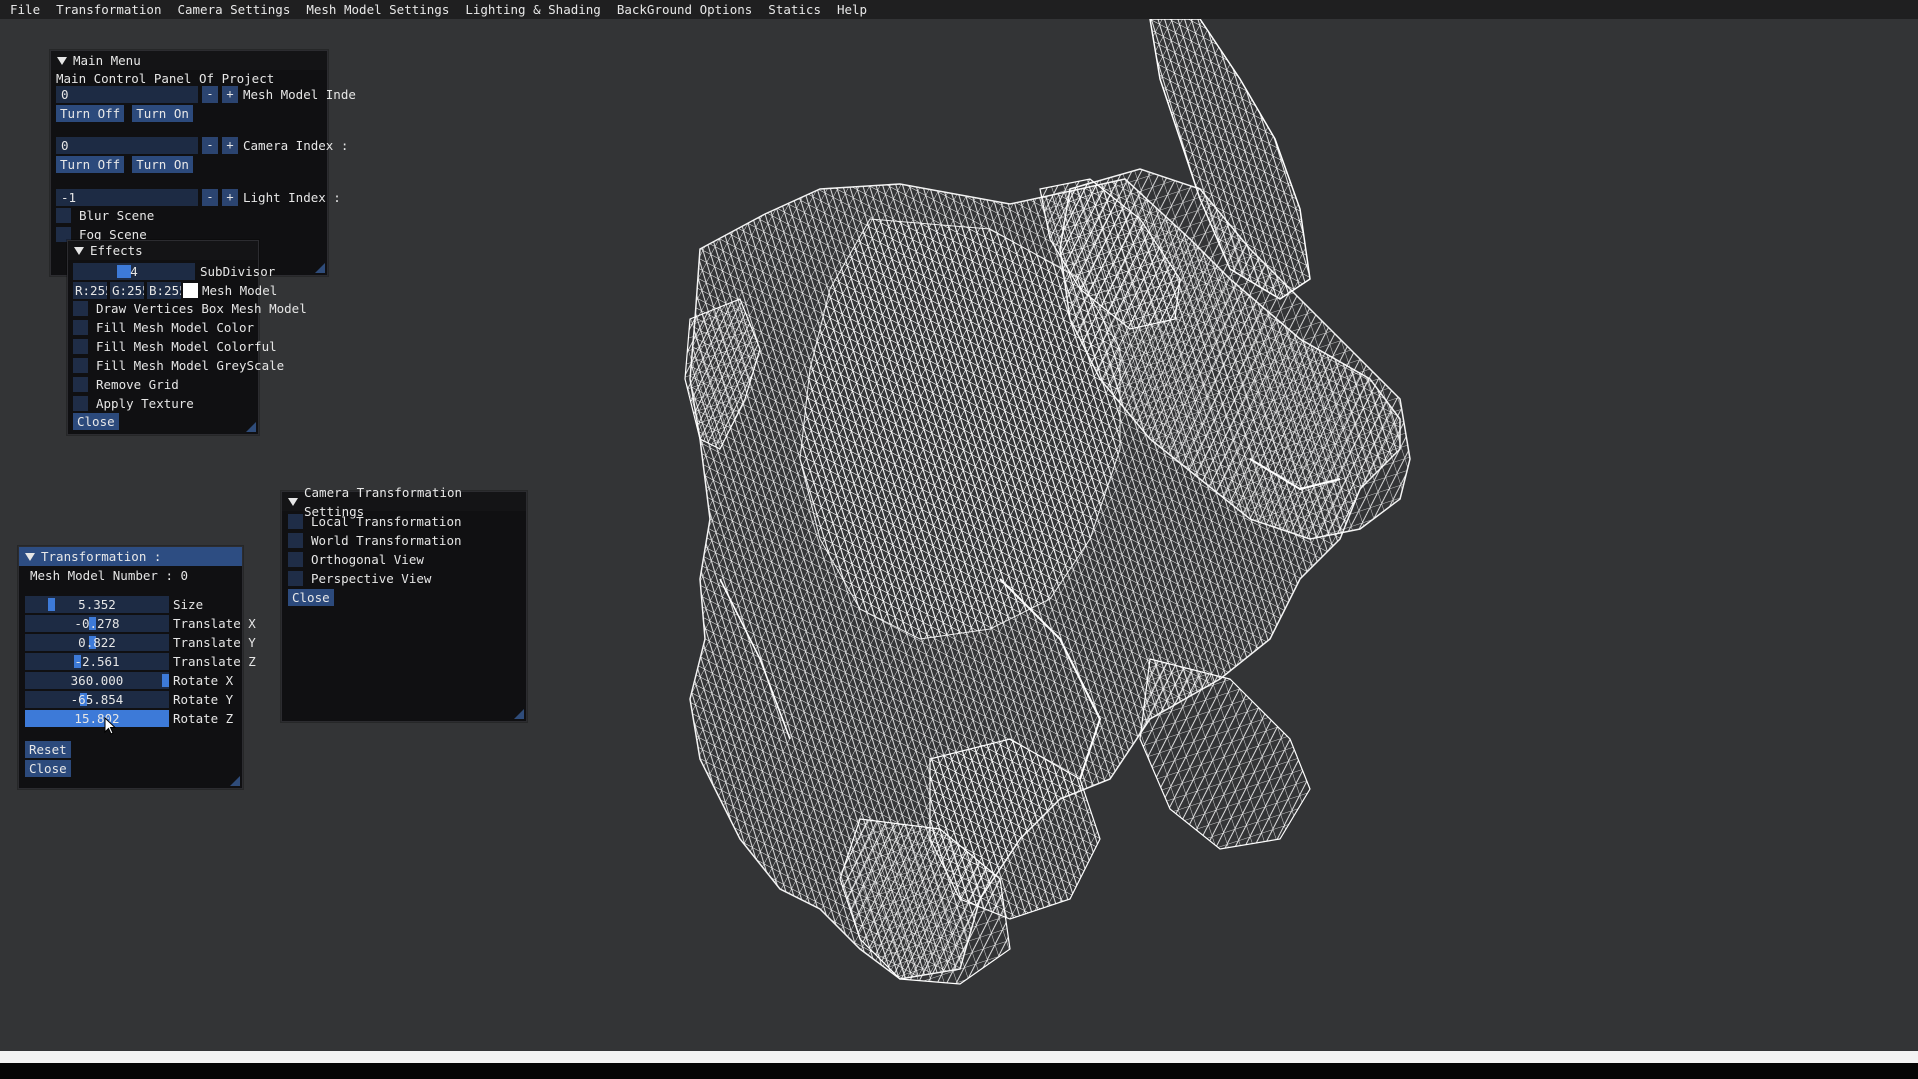 The image size is (1918, 1079). What do you see at coordinates (48, 749) in the screenshot?
I see `transformation-reset-button: Reset` at bounding box center [48, 749].